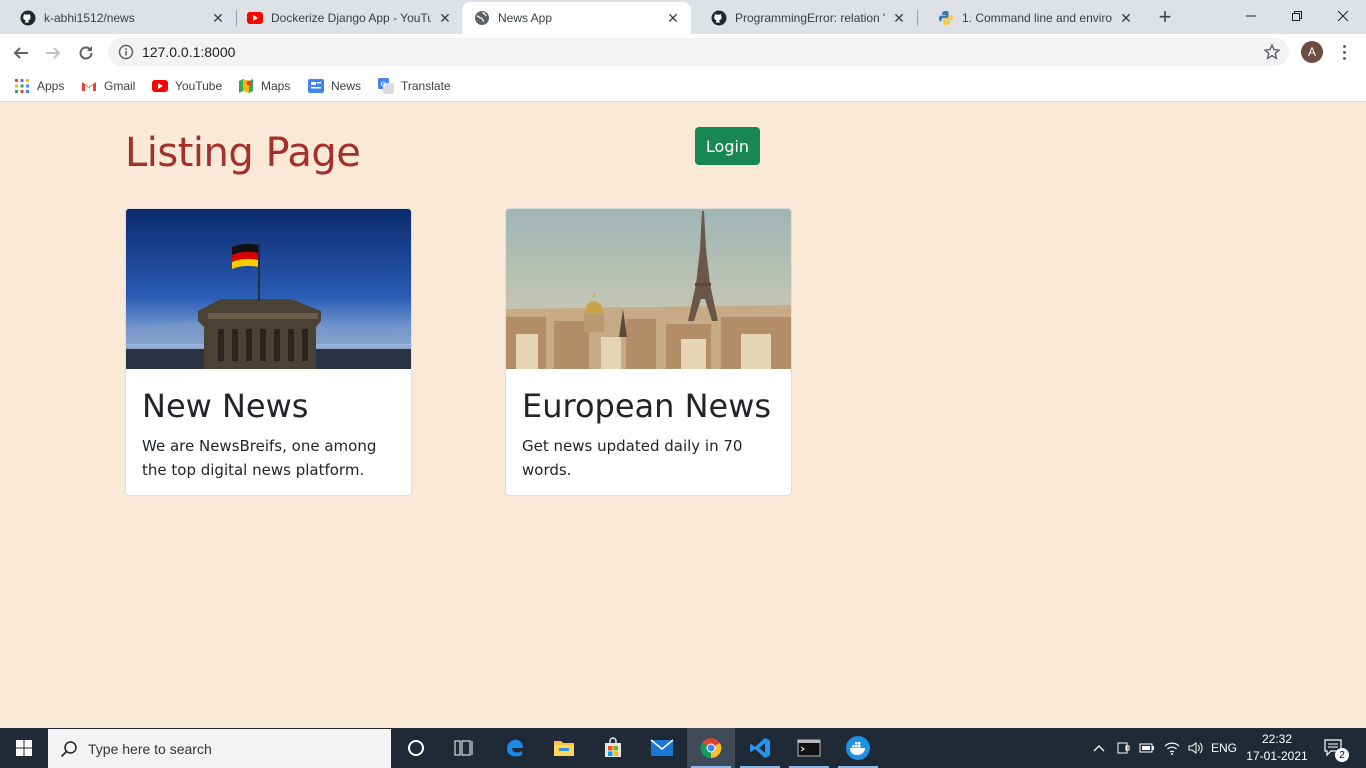  Describe the element at coordinates (1277, 748) in the screenshot. I see `system-clock: 22:32 17-01-2021` at that location.